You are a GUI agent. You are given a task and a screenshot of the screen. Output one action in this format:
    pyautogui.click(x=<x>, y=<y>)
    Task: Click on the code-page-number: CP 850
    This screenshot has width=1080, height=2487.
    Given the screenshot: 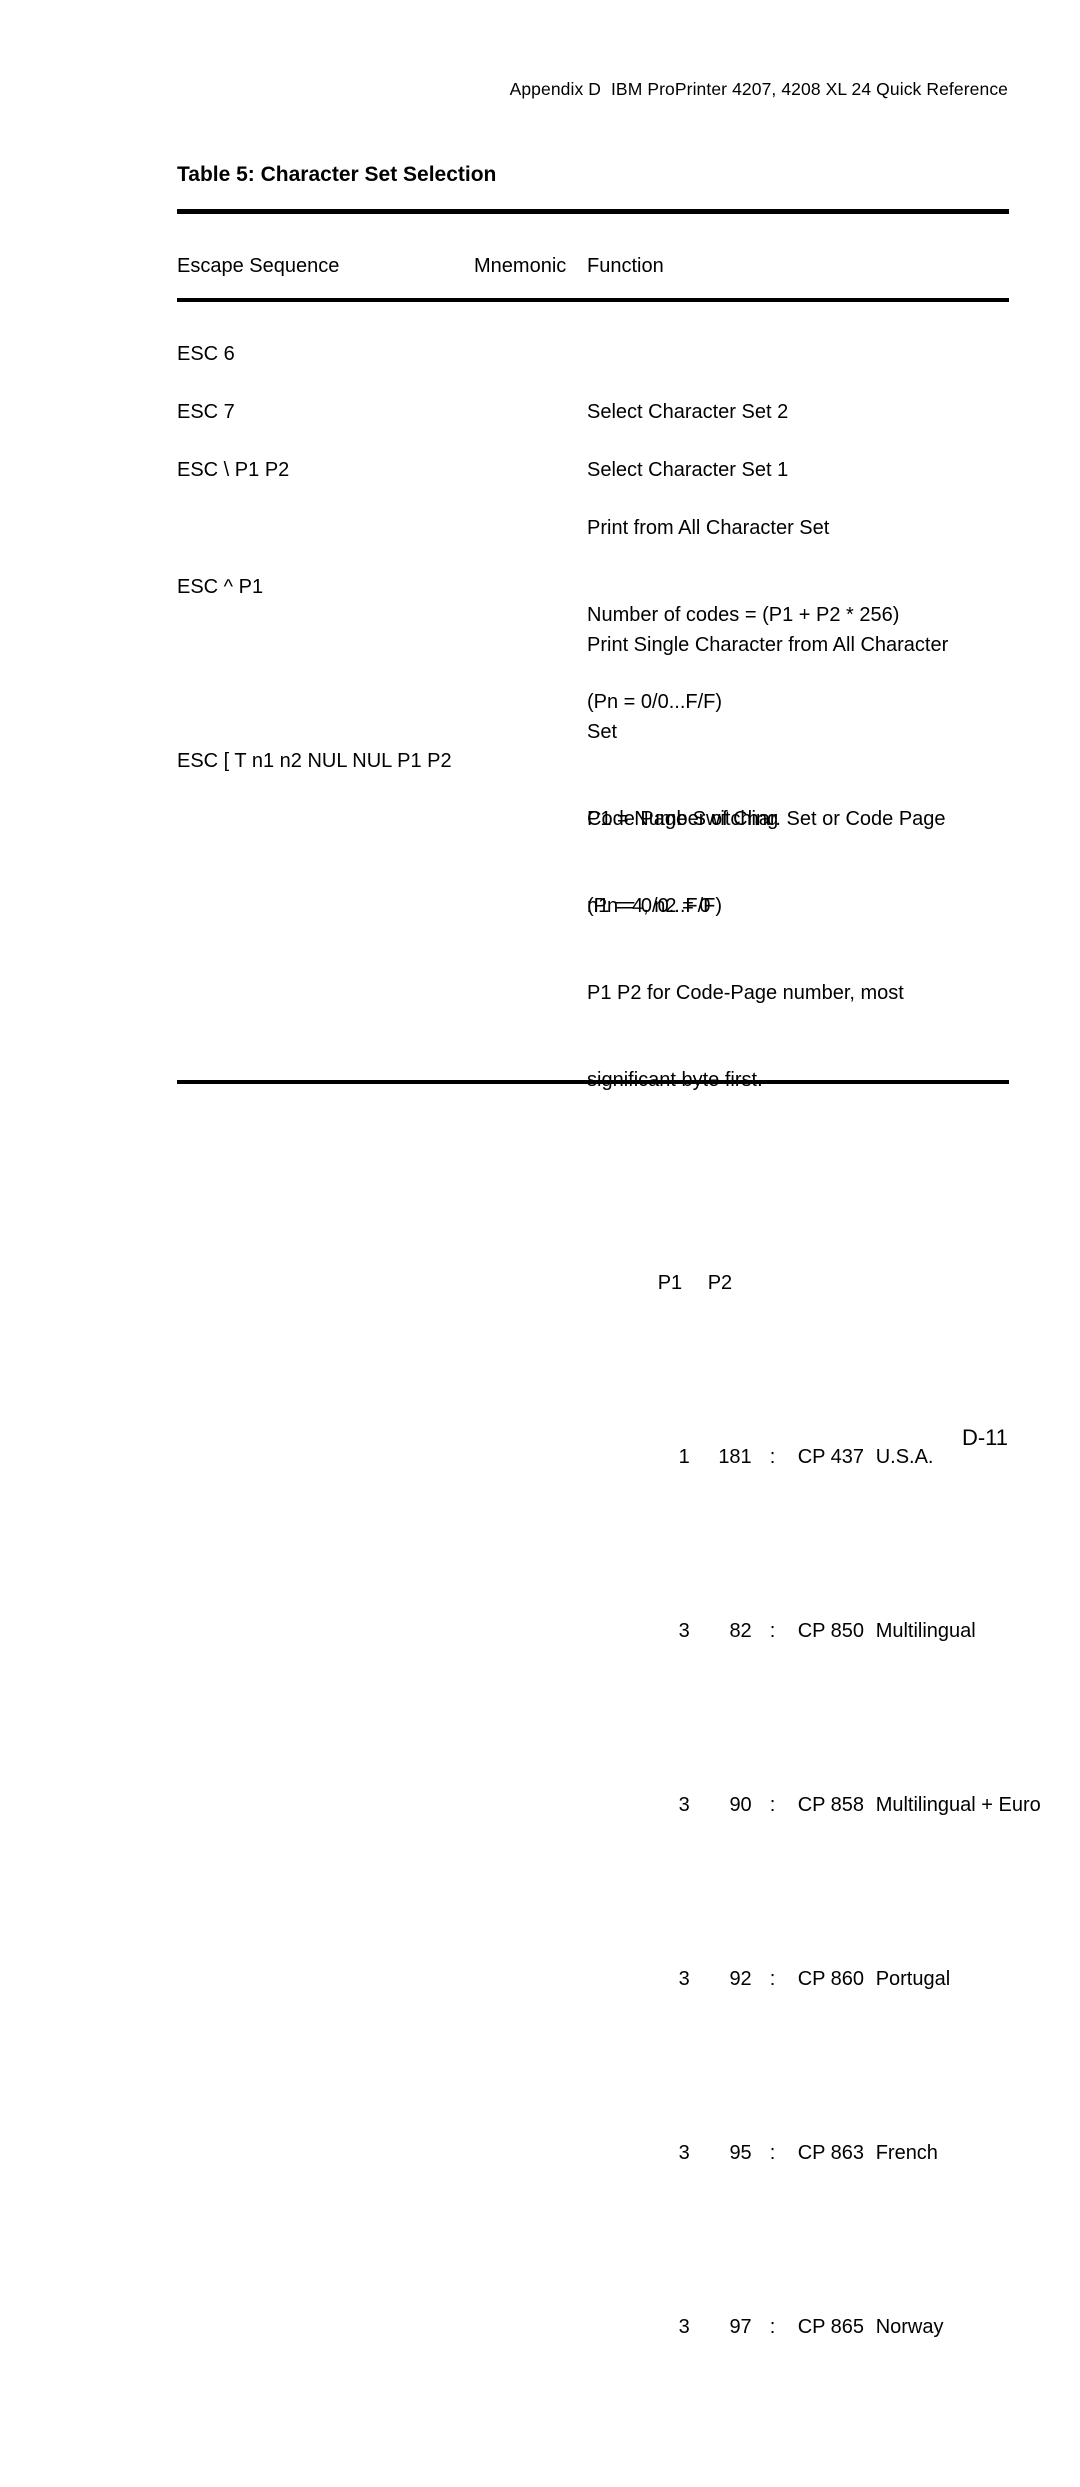 What is the action you would take?
    pyautogui.click(x=831, y=1631)
    